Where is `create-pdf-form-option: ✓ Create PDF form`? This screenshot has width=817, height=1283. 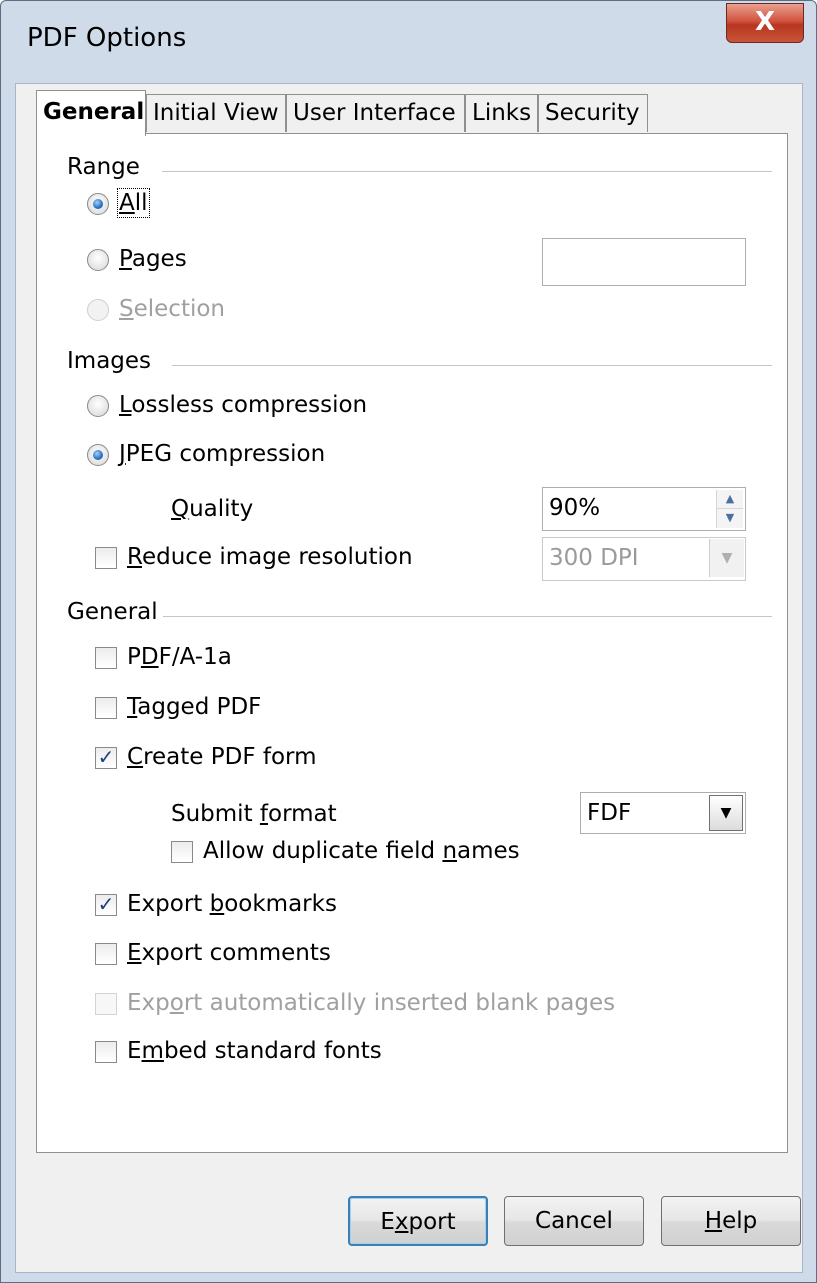 create-pdf-form-option: ✓ Create PDF form is located at coordinates (205, 757).